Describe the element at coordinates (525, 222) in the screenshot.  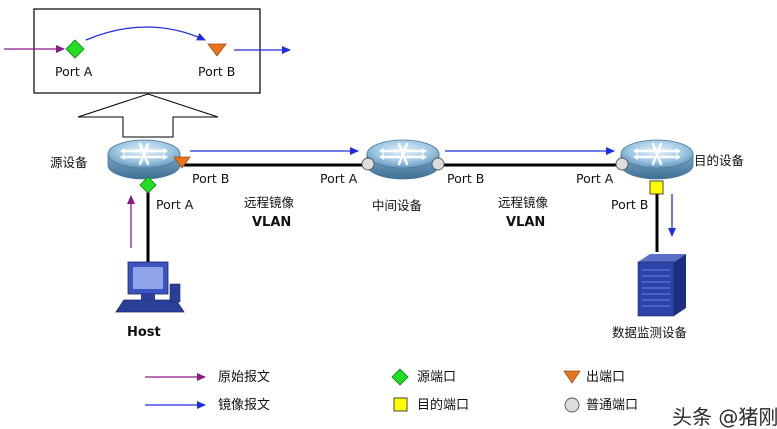
I see `vlan2-line2-label: VLAN` at that location.